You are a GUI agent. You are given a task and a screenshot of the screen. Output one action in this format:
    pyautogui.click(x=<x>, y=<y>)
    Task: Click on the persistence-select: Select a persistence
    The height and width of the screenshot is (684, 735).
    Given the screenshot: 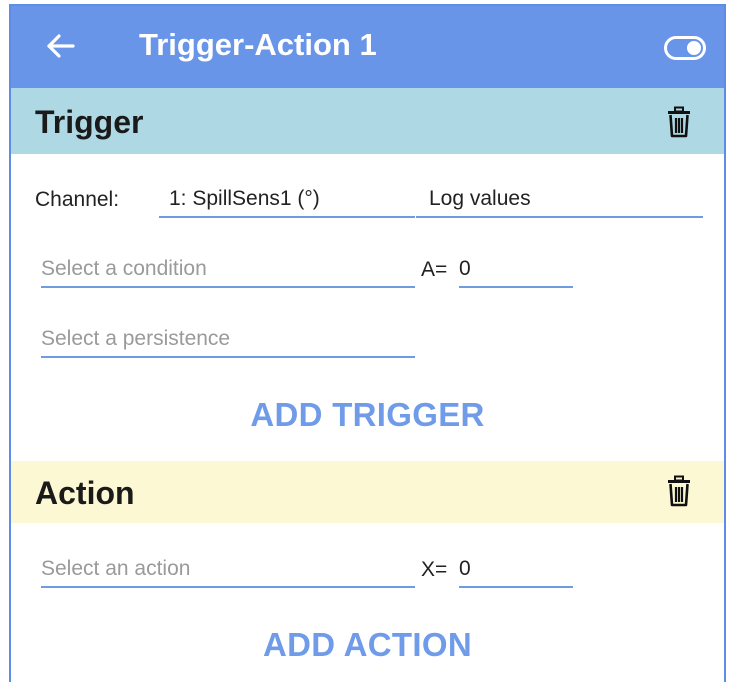 What is the action you would take?
    pyautogui.click(x=228, y=341)
    